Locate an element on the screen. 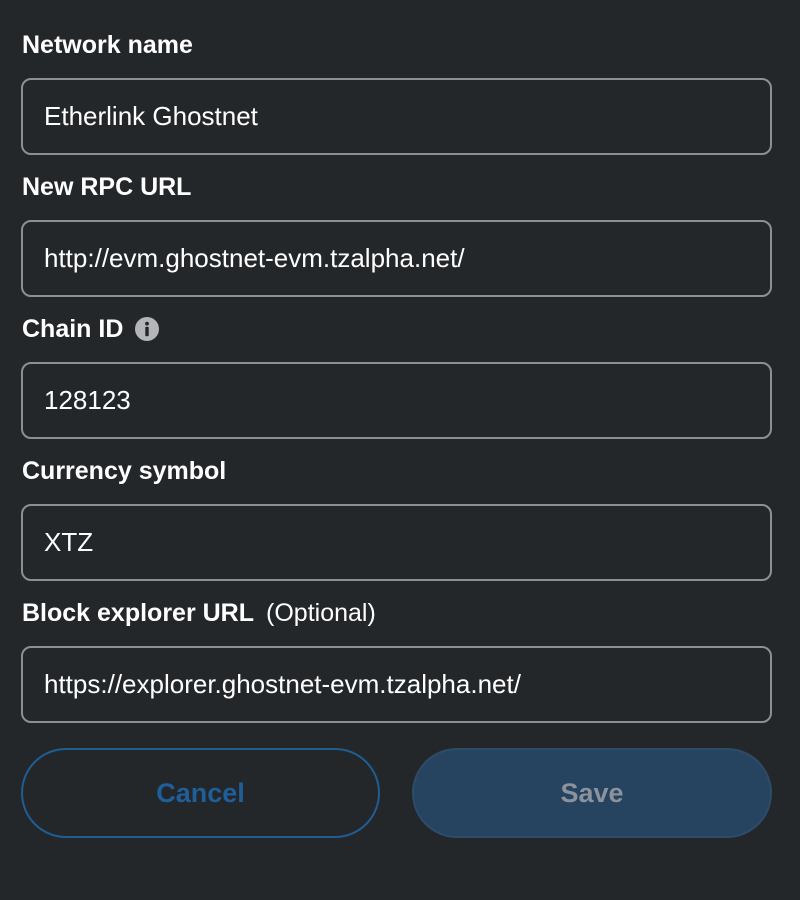  rpc-url-label: New RPC URL is located at coordinates (106, 187).